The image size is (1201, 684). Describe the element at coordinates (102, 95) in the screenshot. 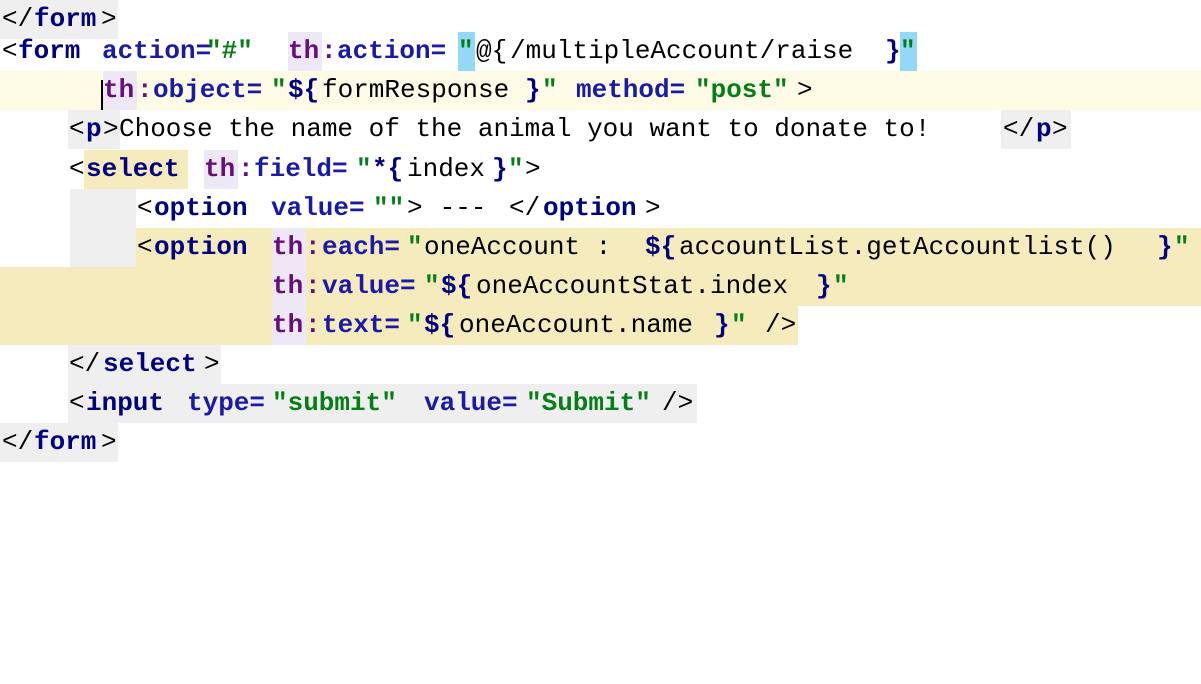

I see `text-caret` at that location.